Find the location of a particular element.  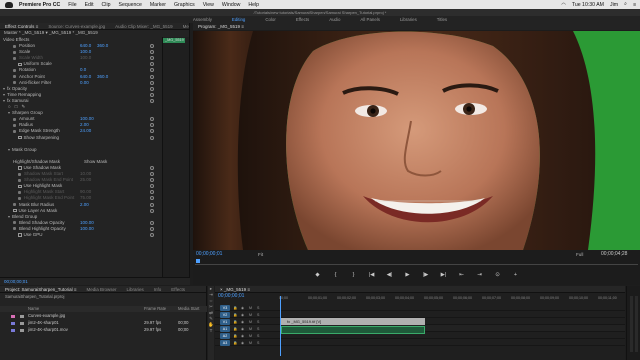

menu-user: Jim is located at coordinates (614, 5).